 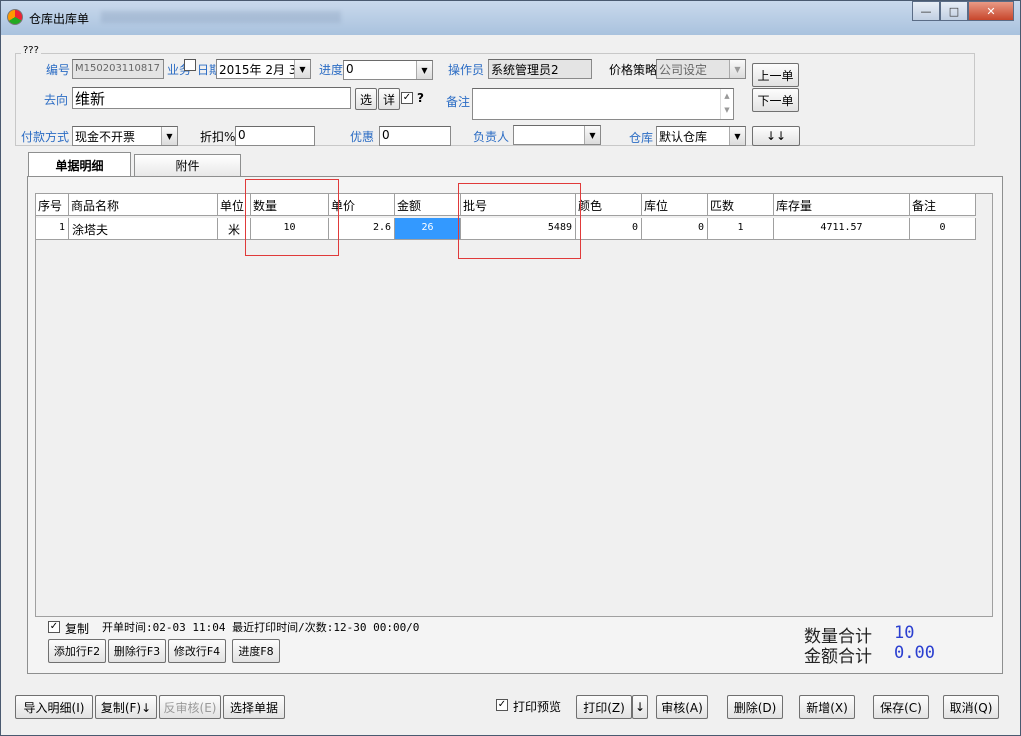 I want to click on date-value: 2015年 2月 3, so click(x=258, y=70).